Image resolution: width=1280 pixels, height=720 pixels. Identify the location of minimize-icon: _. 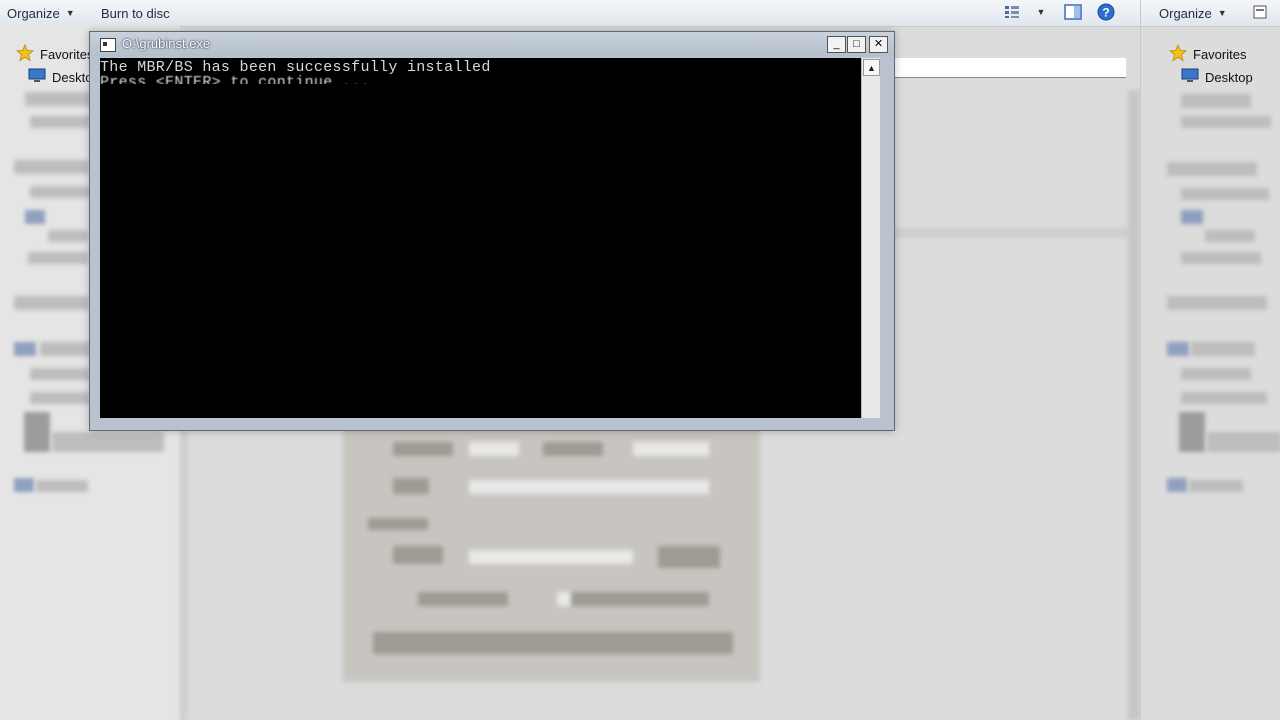
(836, 44).